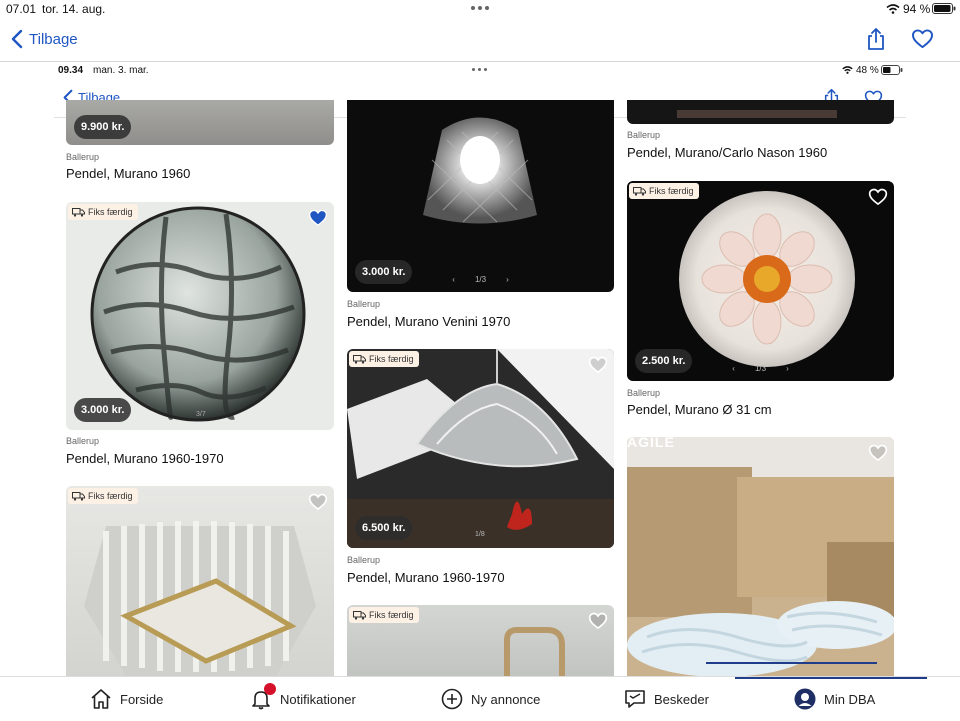 This screenshot has width=960, height=721. What do you see at coordinates (384, 528) in the screenshot?
I see `price-tag: 6.500 kr.` at bounding box center [384, 528].